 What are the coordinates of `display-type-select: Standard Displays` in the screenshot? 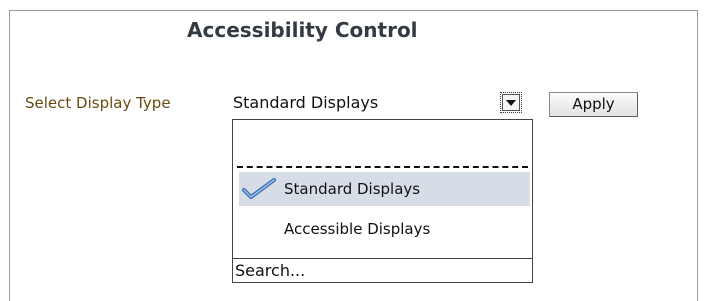 It's located at (381, 103).